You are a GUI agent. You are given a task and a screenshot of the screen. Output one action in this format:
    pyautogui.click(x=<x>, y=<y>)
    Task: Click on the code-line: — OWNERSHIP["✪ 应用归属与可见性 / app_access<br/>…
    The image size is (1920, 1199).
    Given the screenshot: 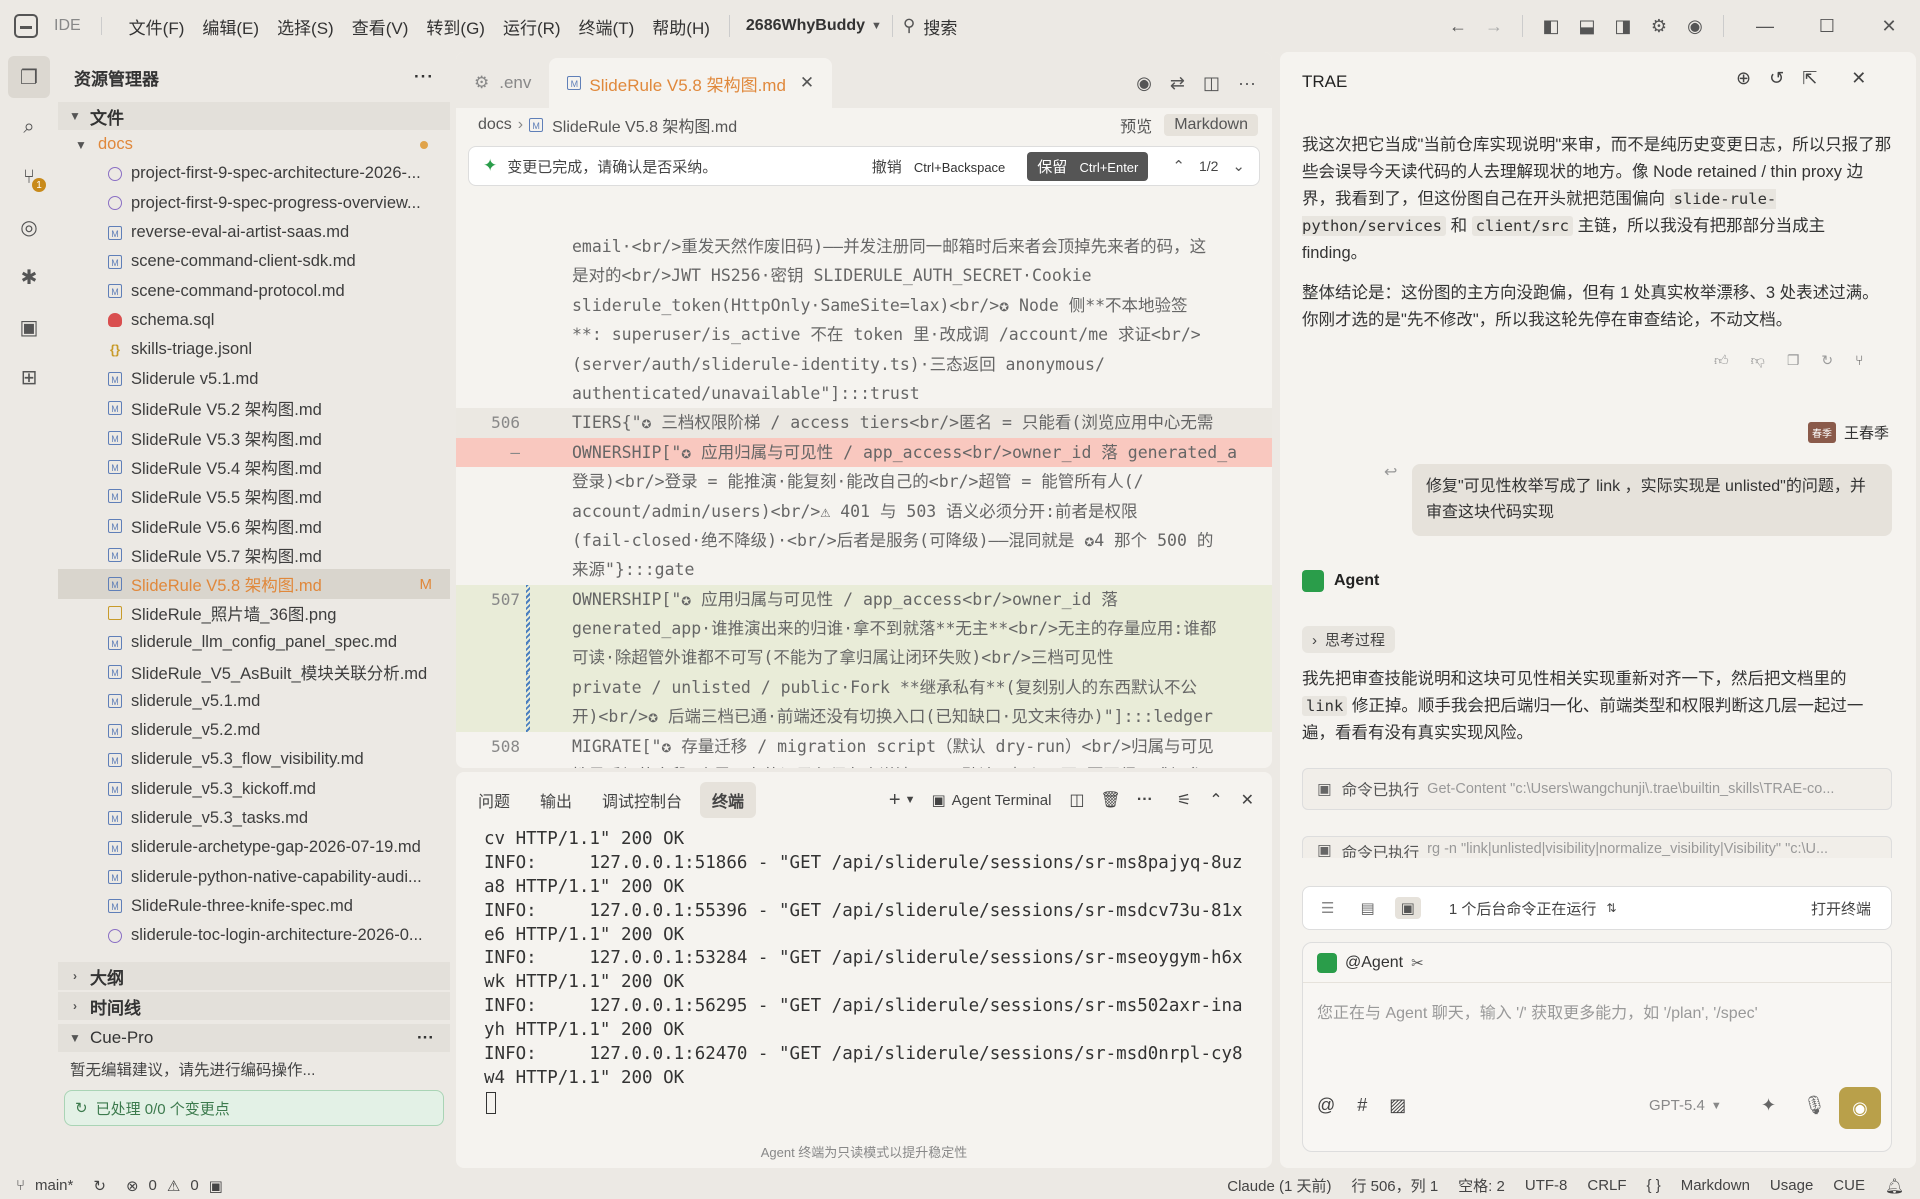 What is the action you would take?
    pyautogui.click(x=864, y=452)
    